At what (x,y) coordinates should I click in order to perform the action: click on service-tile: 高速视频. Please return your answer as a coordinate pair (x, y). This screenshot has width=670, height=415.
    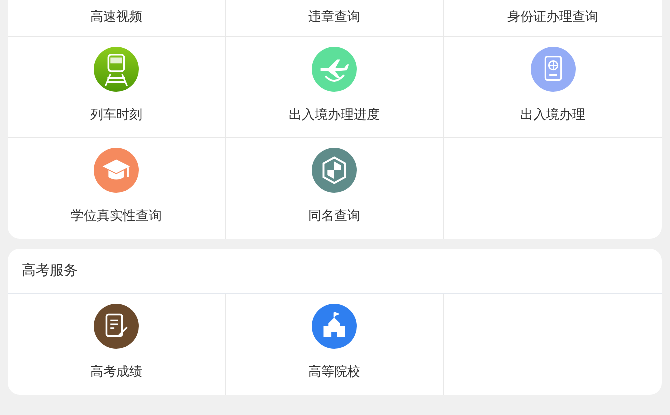
    Looking at the image, I should click on (117, 18).